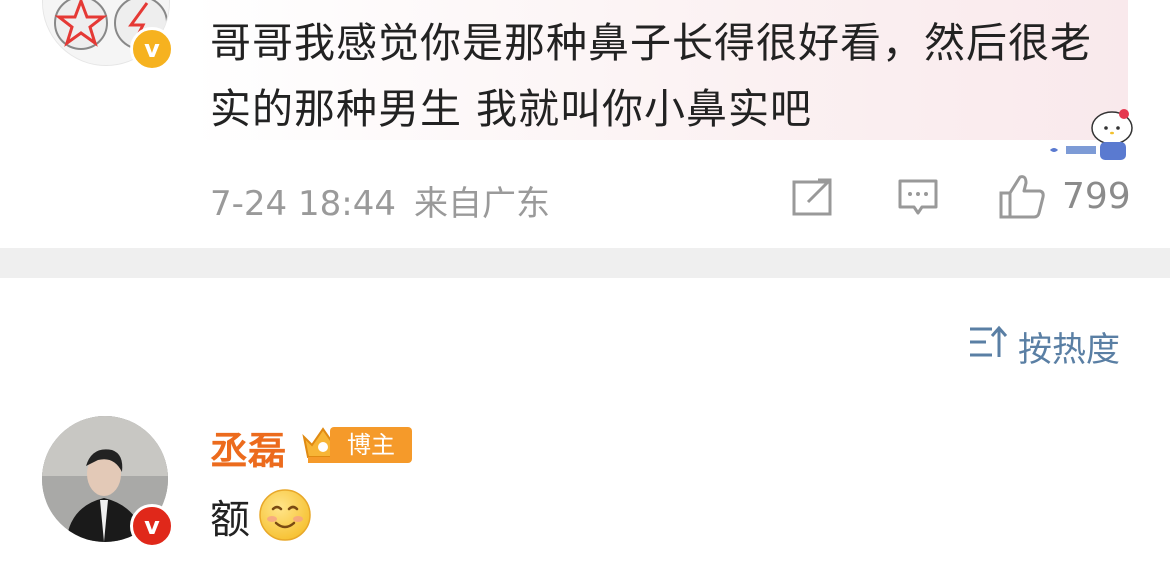  What do you see at coordinates (651, 76) in the screenshot?
I see `comment-text: 哥哥我感觉你是那种鼻子长得很好看，然后很老实的那种男生 我就叫你小鼻实吧` at bounding box center [651, 76].